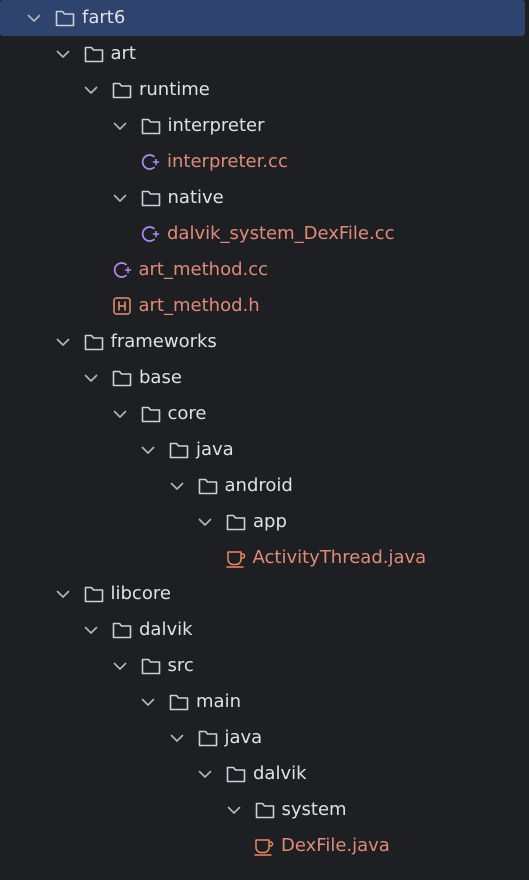 This screenshot has height=880, width=529. I want to click on tree-node-core: core, so click(262, 414).